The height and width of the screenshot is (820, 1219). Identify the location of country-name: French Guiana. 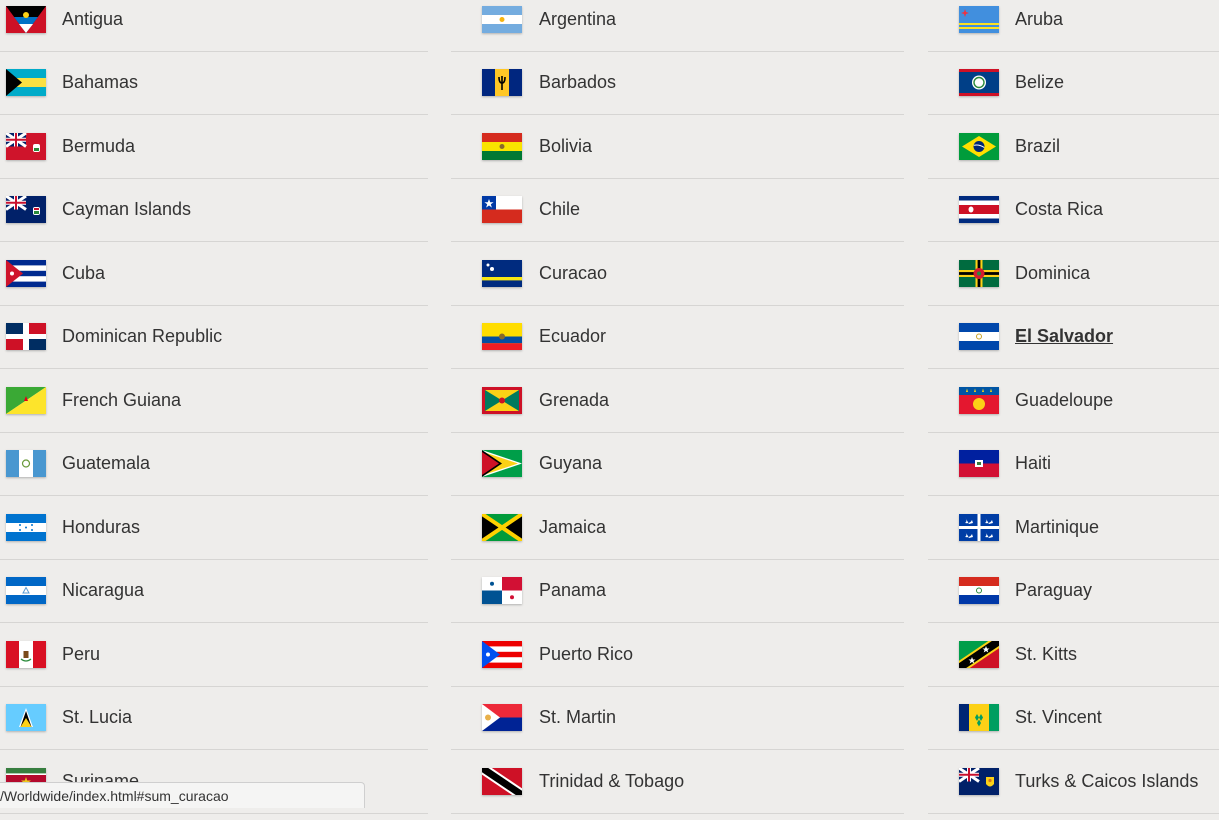
(121, 400).